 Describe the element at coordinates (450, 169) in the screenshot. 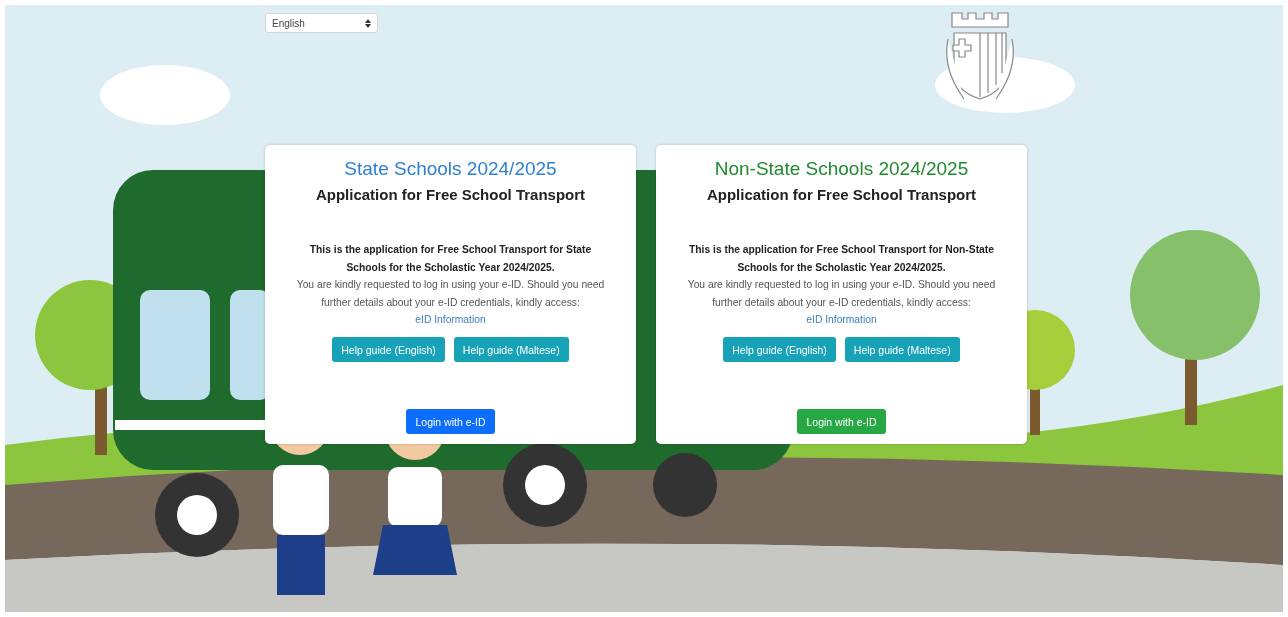

I see `card-title: State Schools 2024/2025` at that location.